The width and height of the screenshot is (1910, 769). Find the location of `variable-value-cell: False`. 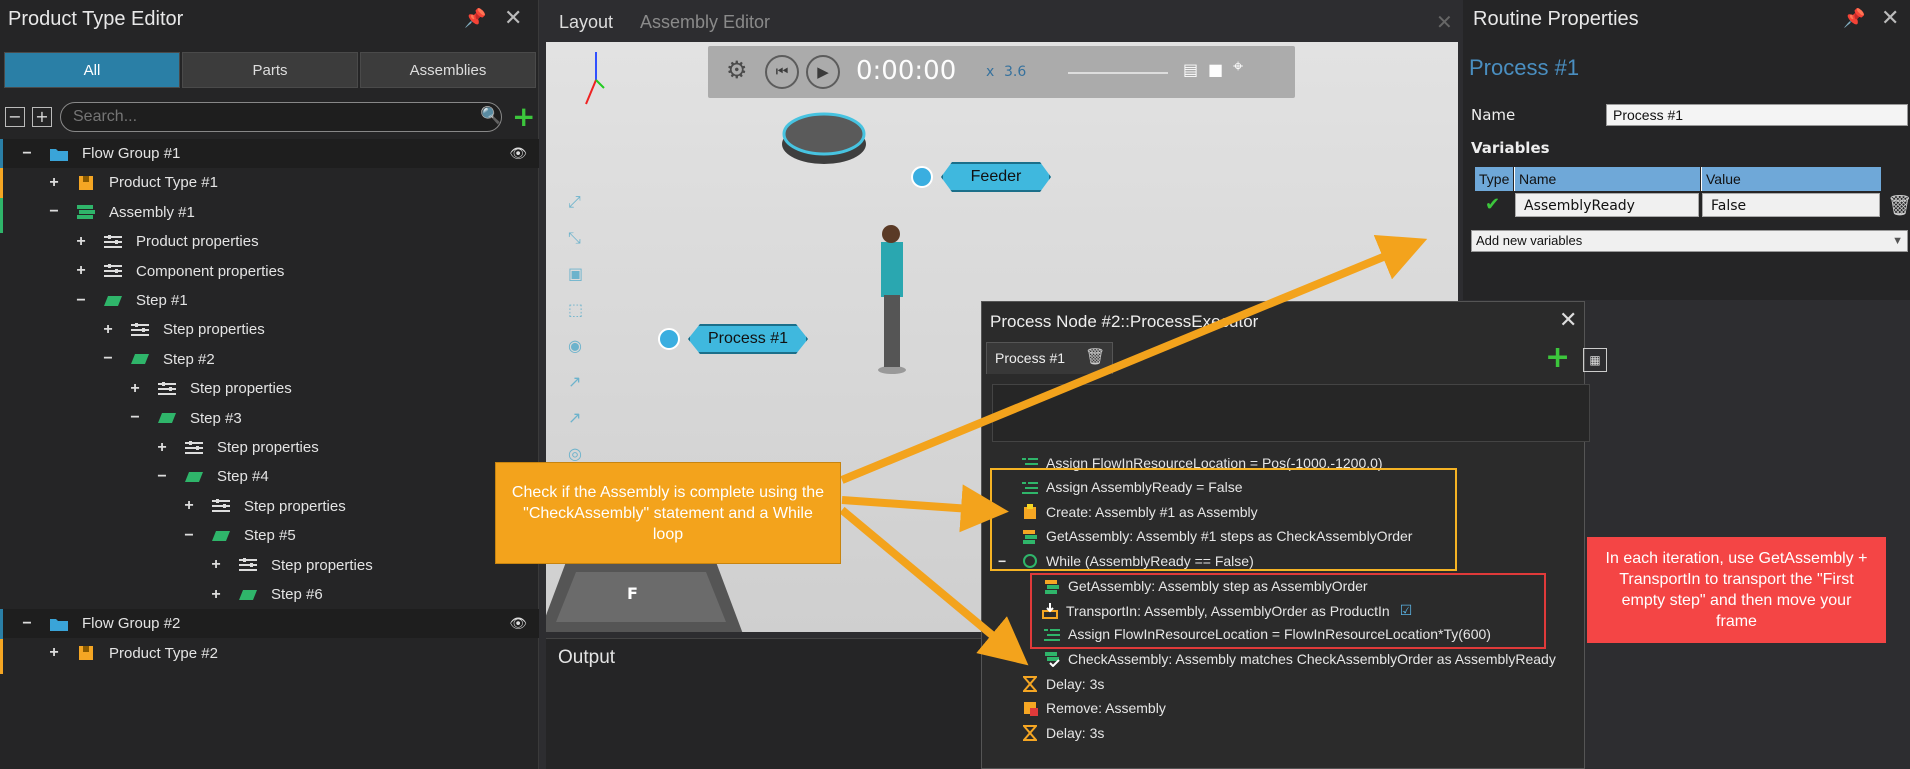

variable-value-cell: False is located at coordinates (1791, 205).